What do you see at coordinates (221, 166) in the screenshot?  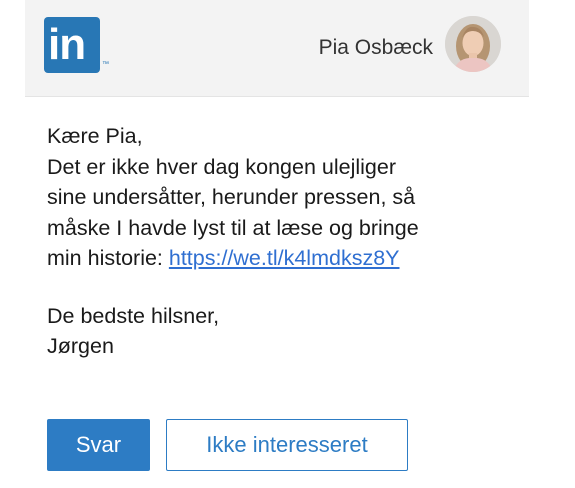 I see `message-line: Det er ikke hver dag kongen ulejliger` at bounding box center [221, 166].